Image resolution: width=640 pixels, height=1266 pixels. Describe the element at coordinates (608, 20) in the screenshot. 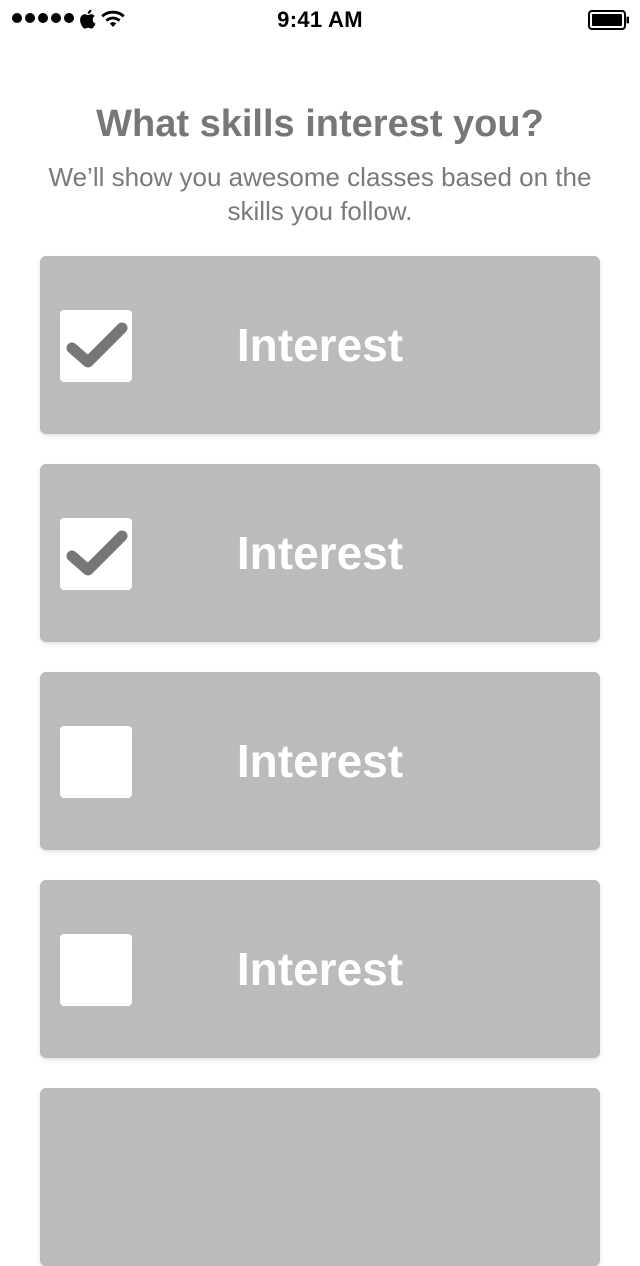

I see `battery-icon` at that location.